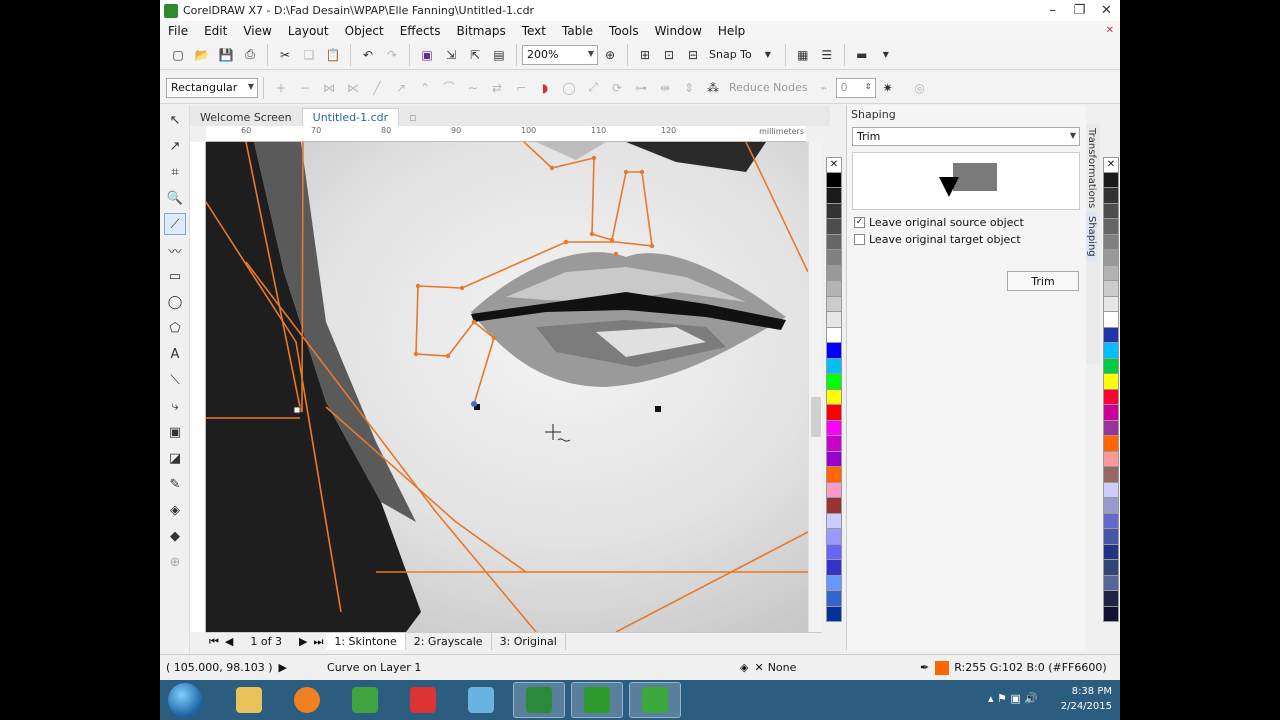 This screenshot has height=720, width=1280. Describe the element at coordinates (175, 224) in the screenshot. I see `freehand-tool-icon: ⟋` at that location.